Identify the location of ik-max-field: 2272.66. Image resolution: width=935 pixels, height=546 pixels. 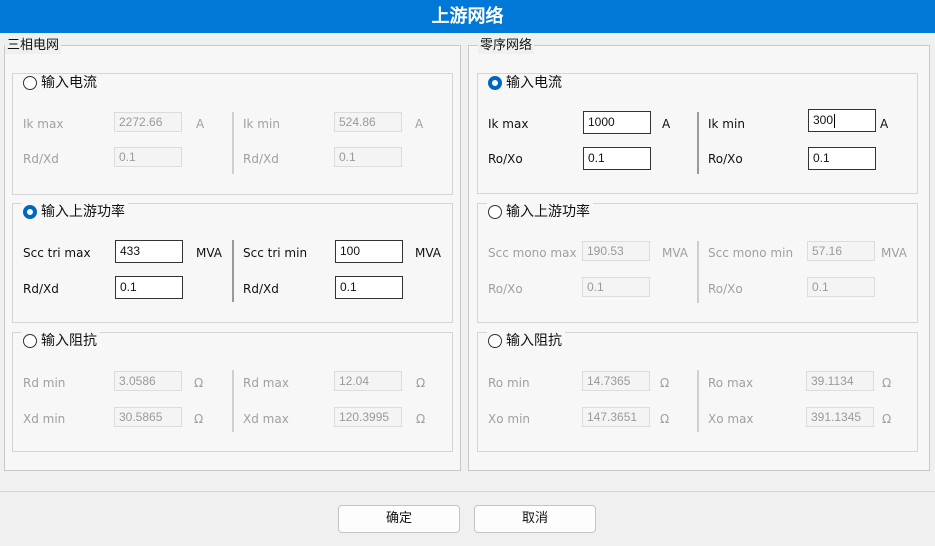
(148, 122).